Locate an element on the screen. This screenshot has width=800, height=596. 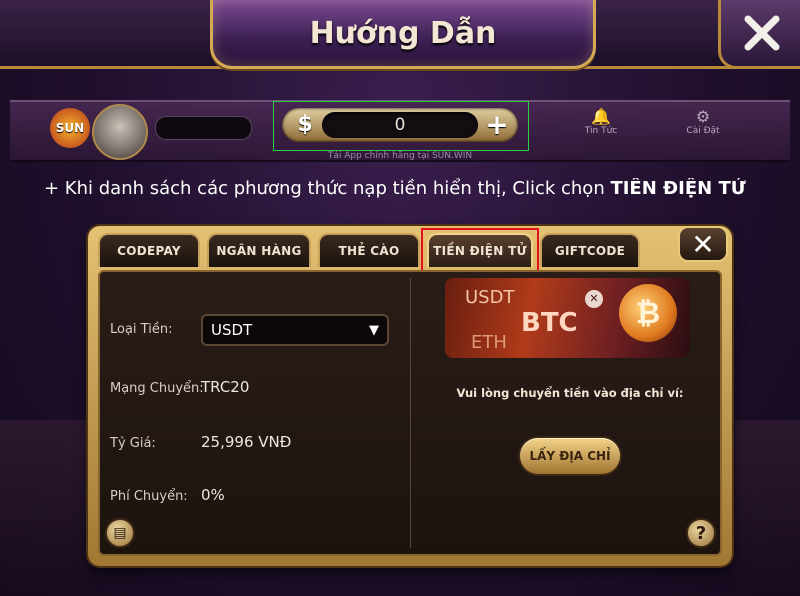
tab-label: CODEPAY is located at coordinates (149, 251).